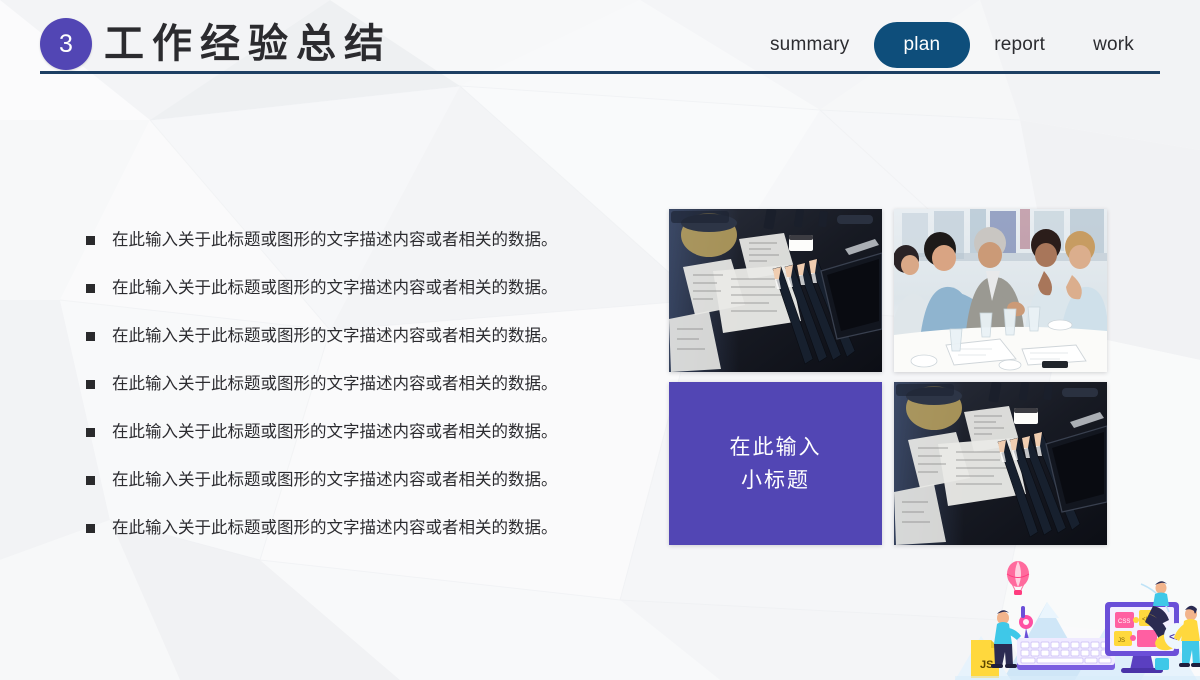 This screenshot has height=680, width=1200. Describe the element at coordinates (922, 45) in the screenshot. I see `nav-item-plan: plan` at that location.